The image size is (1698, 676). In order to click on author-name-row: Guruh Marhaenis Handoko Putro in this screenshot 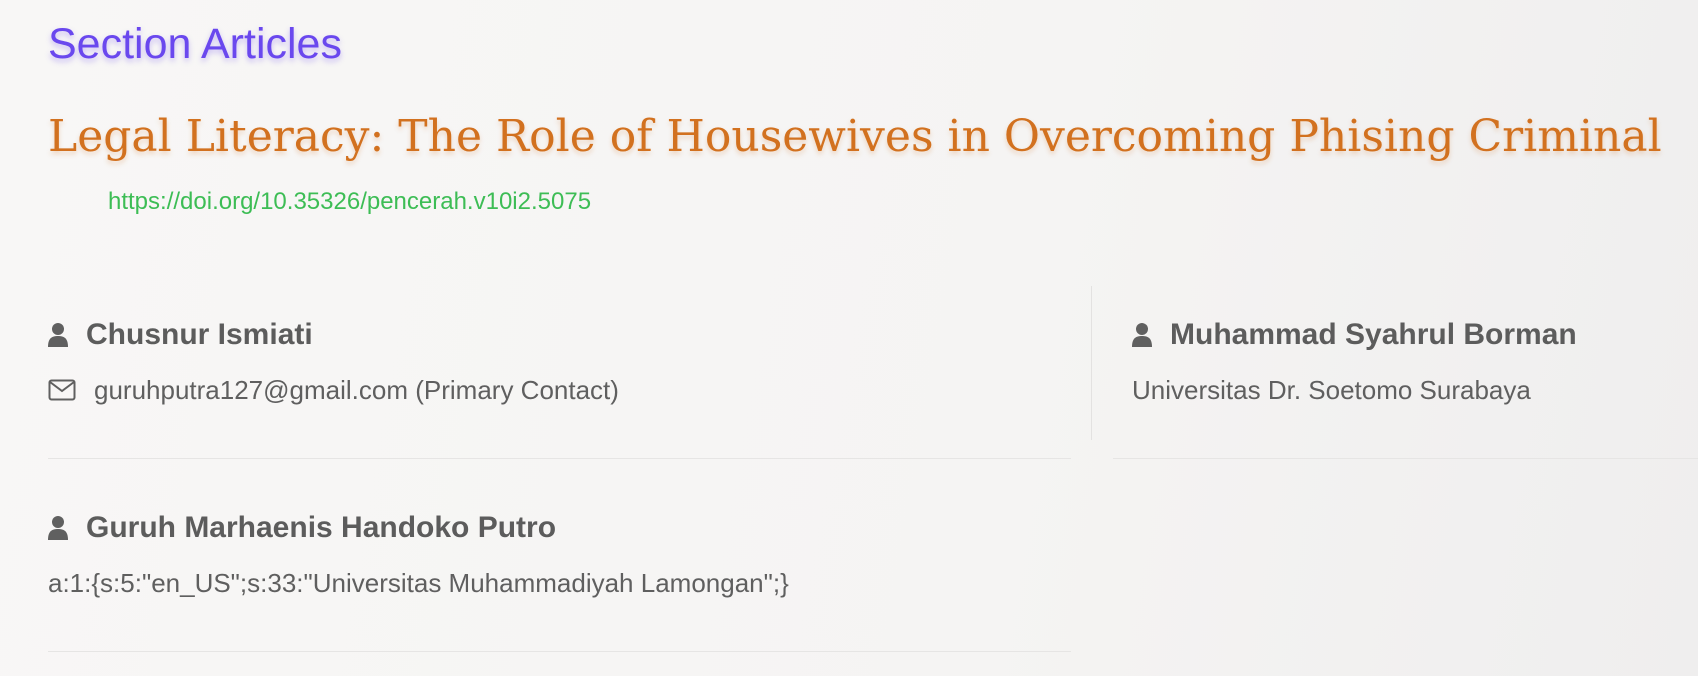, I will do `click(418, 528)`.